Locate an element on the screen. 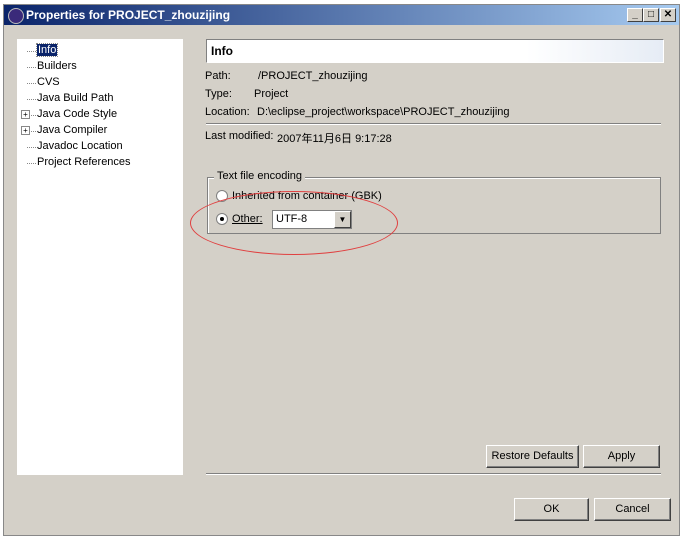  restore-defaults-button: Restore Defaults is located at coordinates (532, 456).